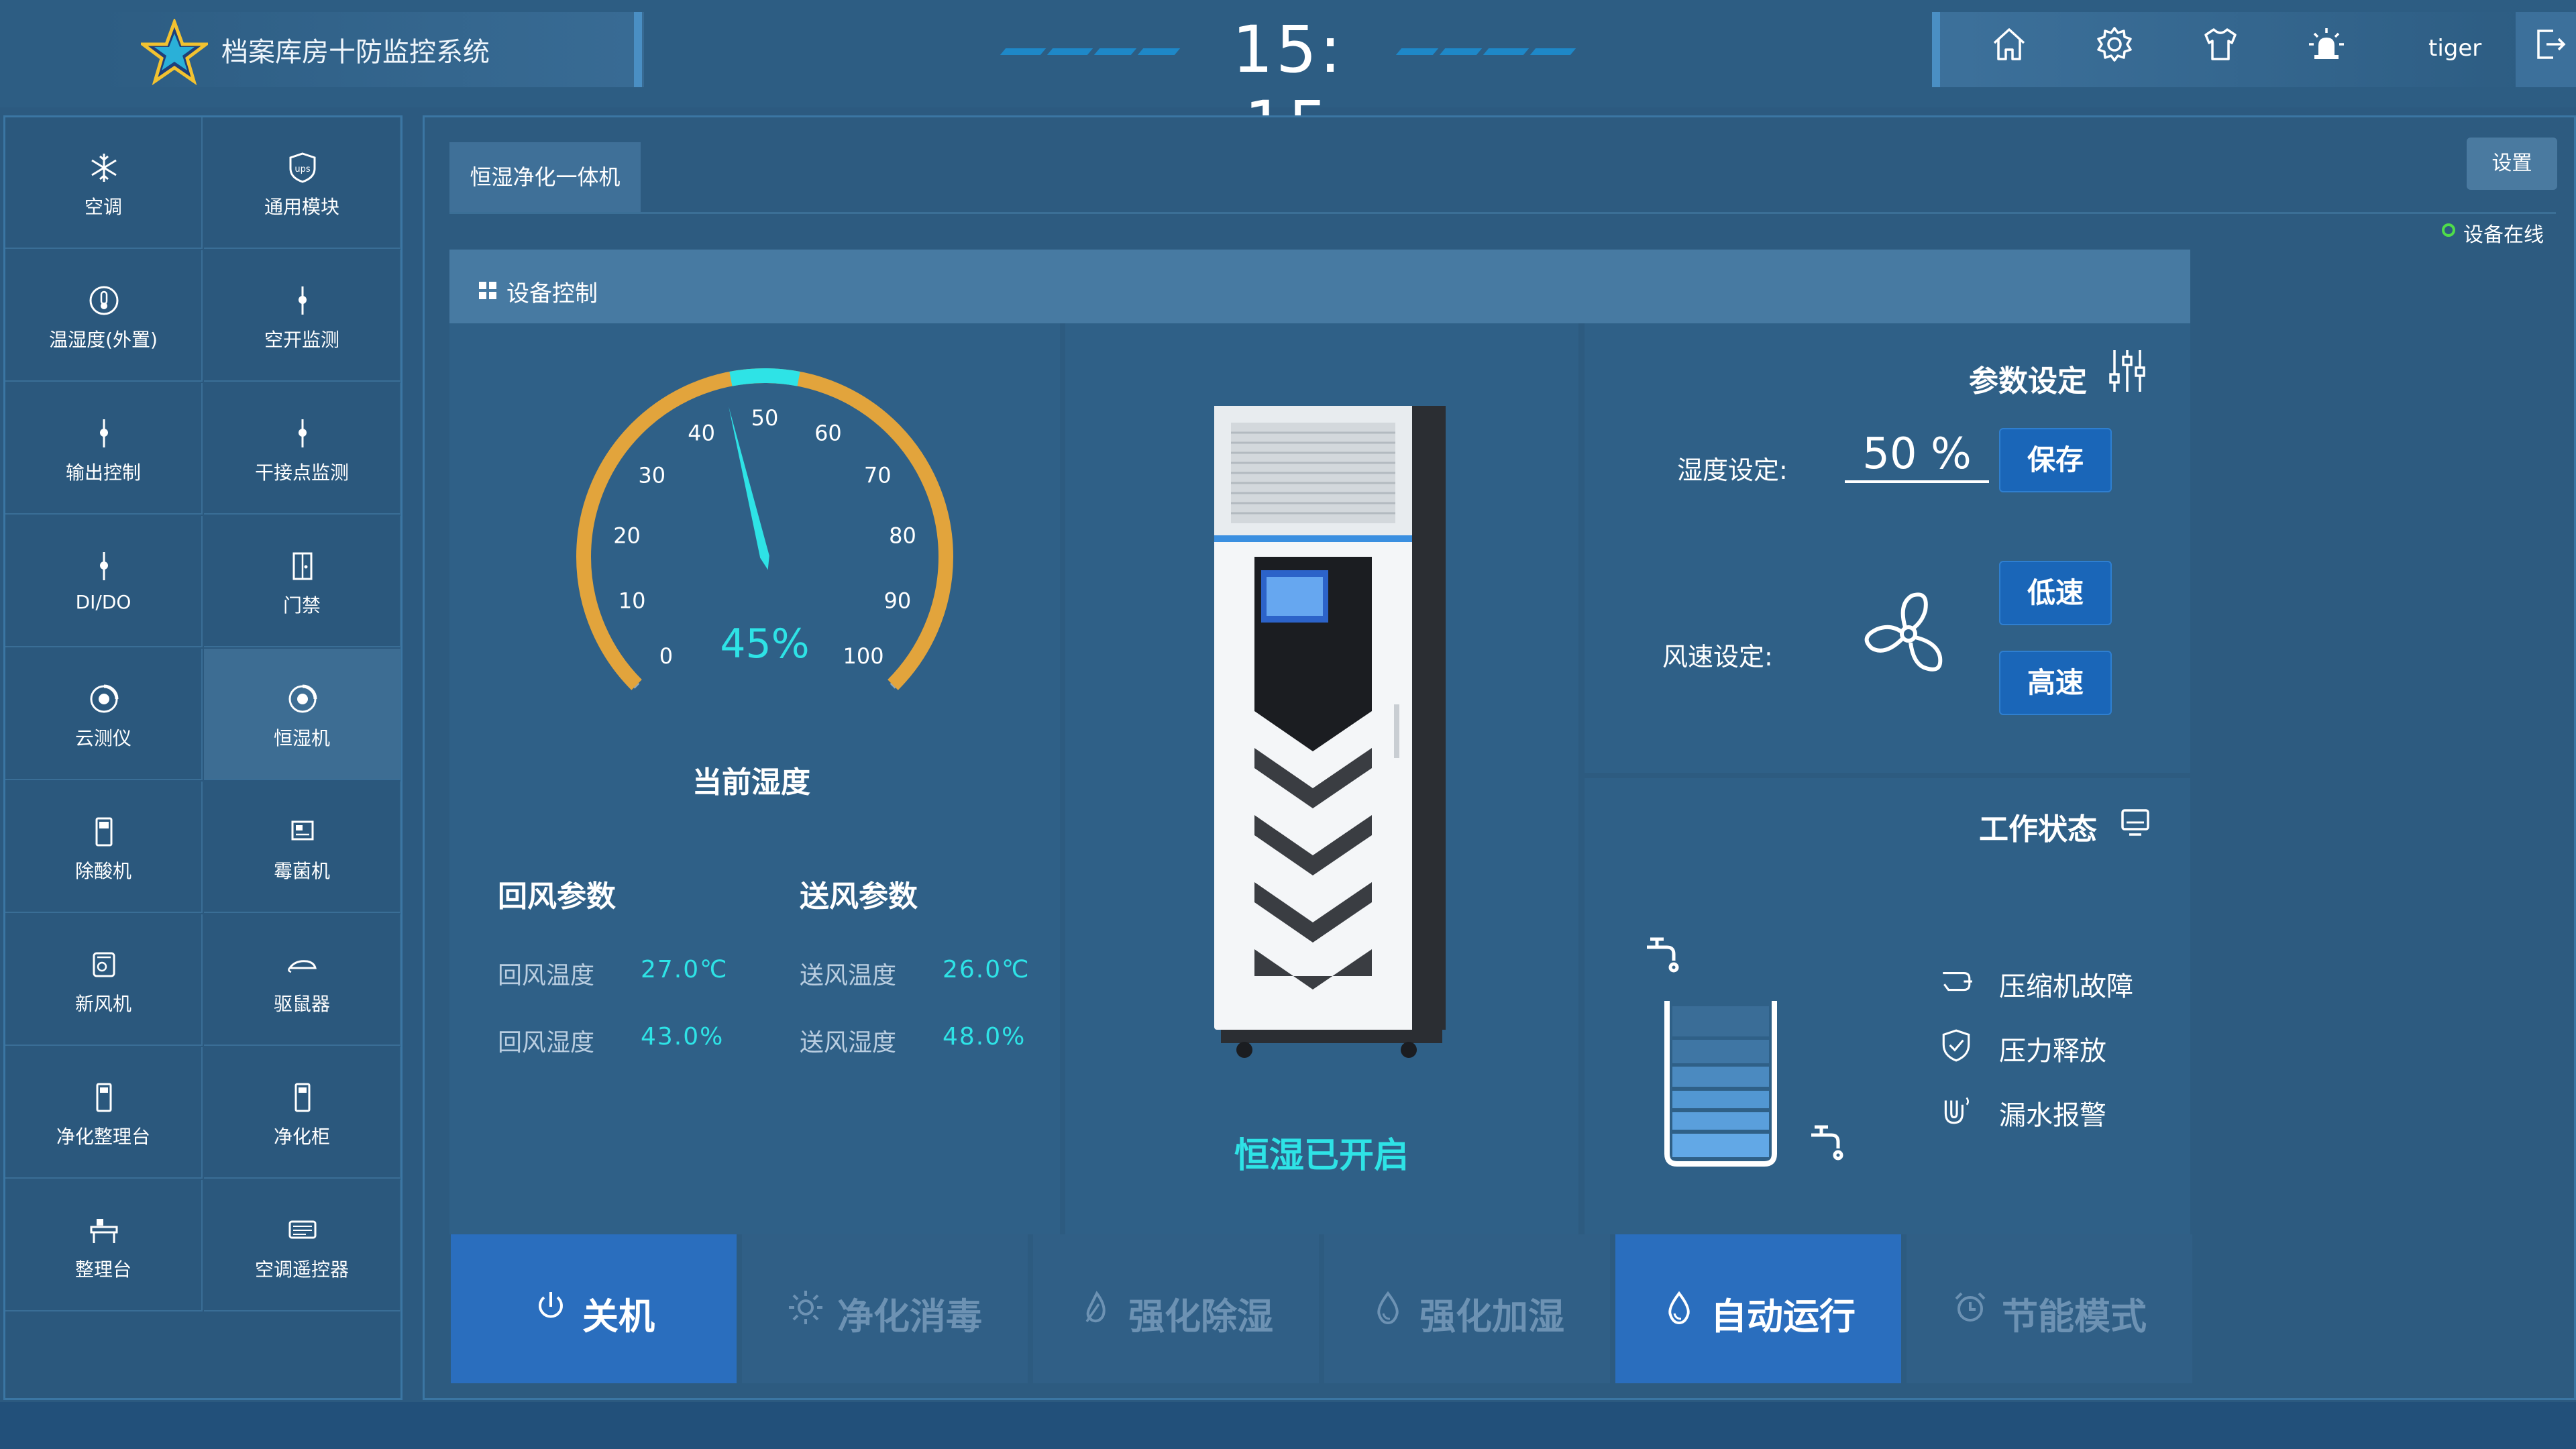 The width and height of the screenshot is (2576, 1449). I want to click on settings-button: 设置, so click(2512, 164).